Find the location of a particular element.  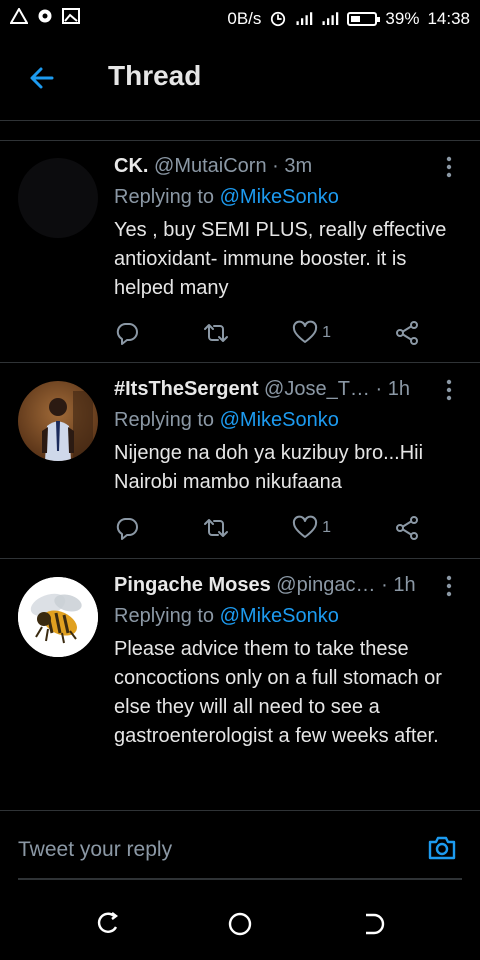

system-nav-bar is located at coordinates (240, 925).